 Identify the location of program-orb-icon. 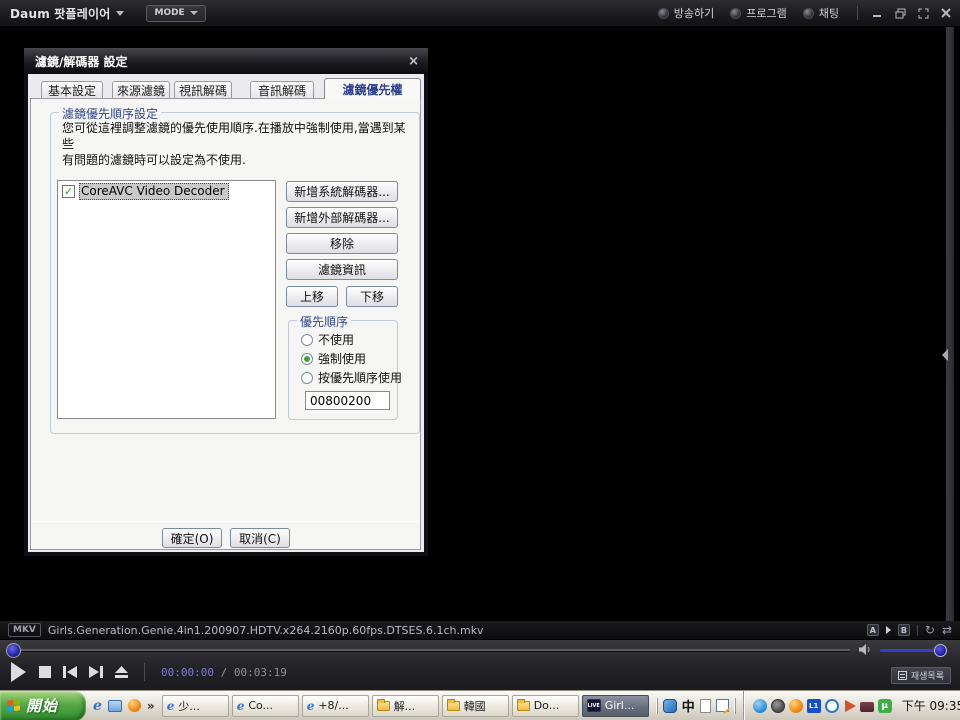
(736, 13).